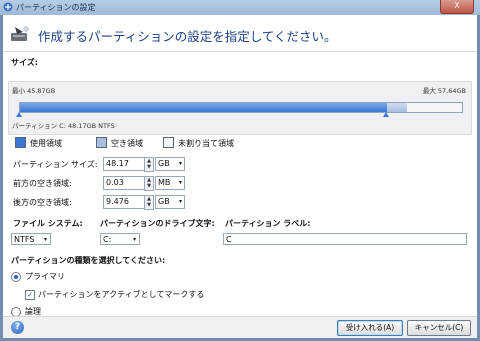 The height and width of the screenshot is (341, 480). I want to click on free-space-swatch, so click(101, 142).